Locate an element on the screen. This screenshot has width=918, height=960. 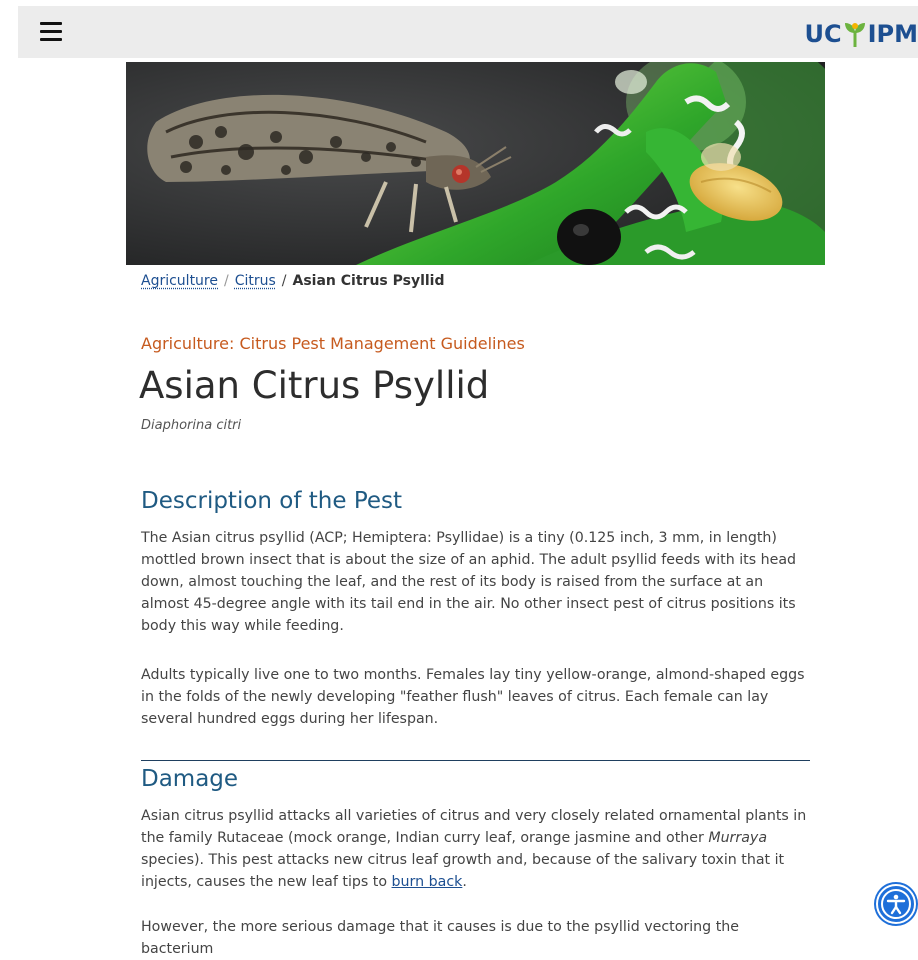
left-gutter is located at coordinates (9, 497).